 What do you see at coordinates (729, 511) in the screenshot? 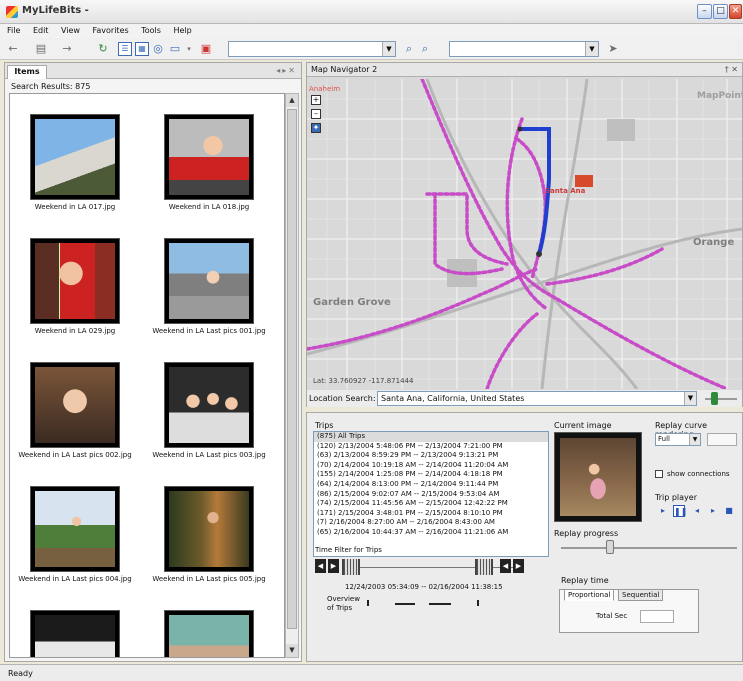
I see `stop-icon: ■` at bounding box center [729, 511].